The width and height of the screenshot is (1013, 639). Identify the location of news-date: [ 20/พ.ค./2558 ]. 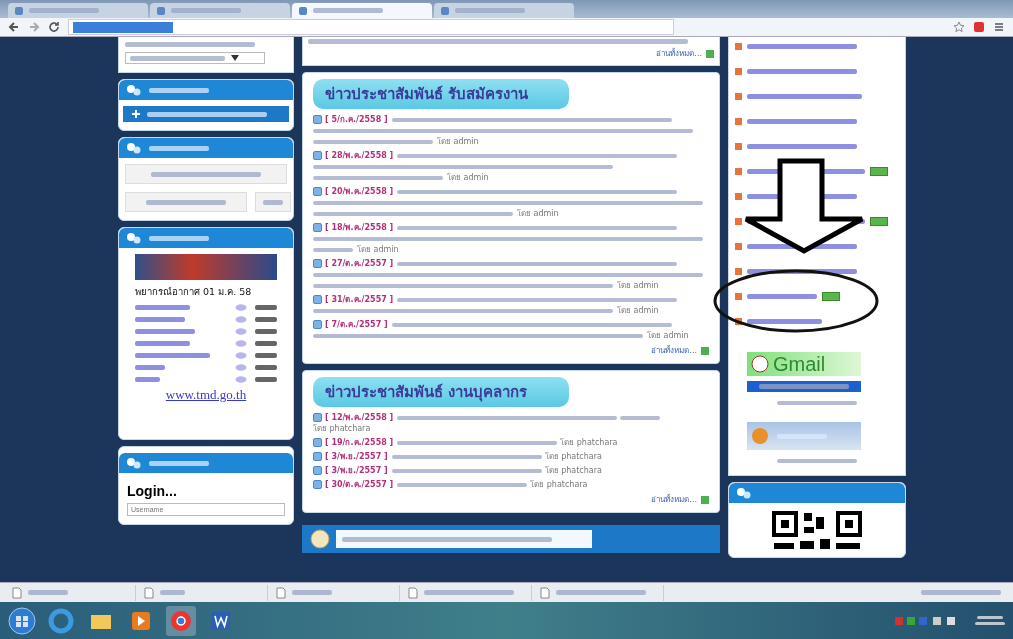
(359, 191).